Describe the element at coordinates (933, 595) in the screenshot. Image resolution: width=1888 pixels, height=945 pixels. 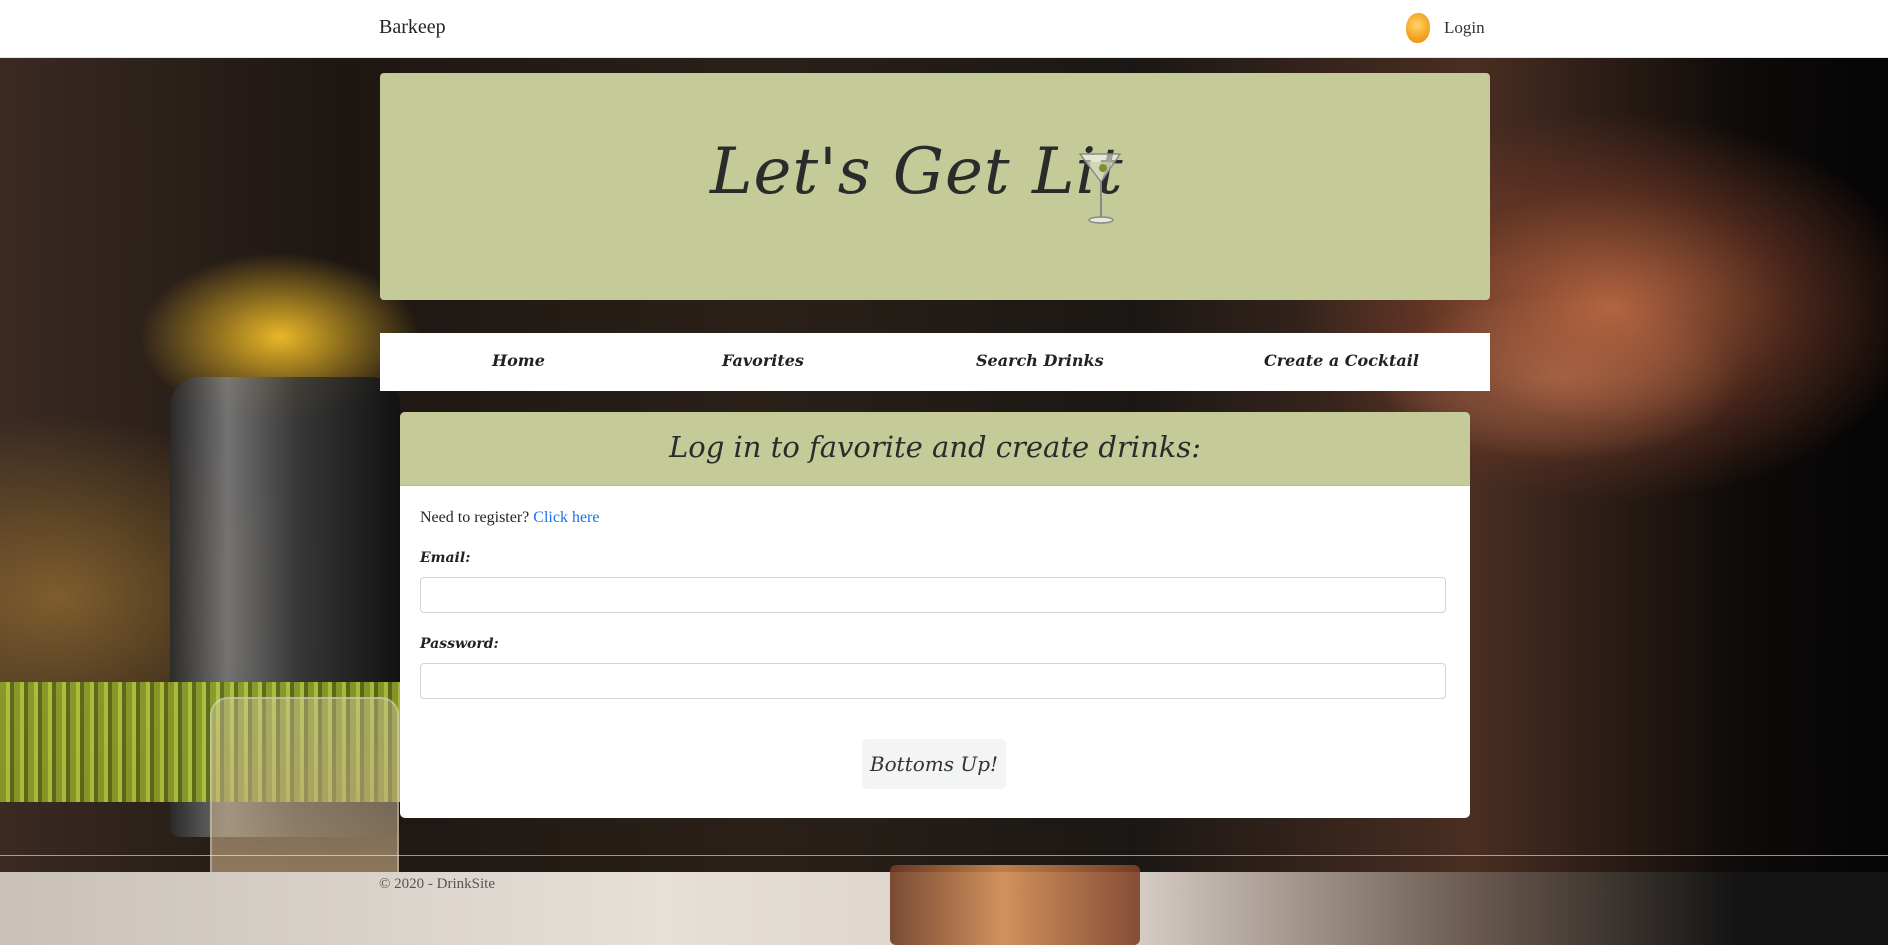
I see `email-field` at that location.